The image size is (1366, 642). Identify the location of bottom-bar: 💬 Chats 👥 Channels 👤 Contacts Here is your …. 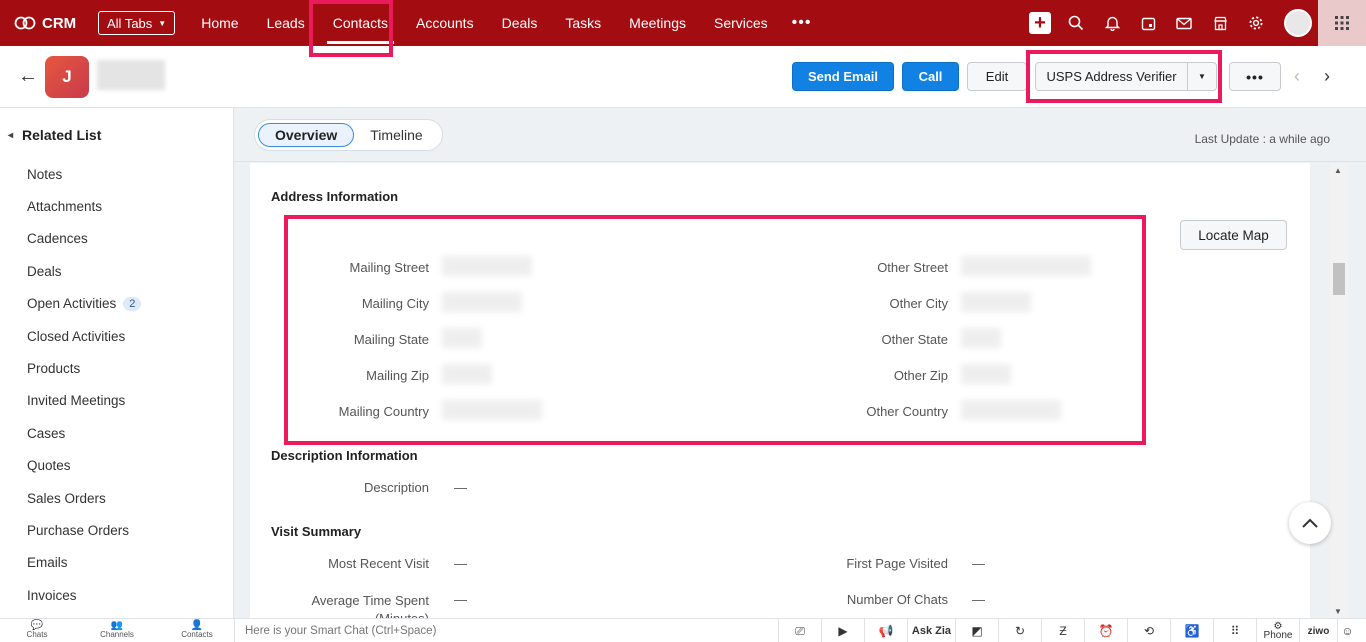
(683, 630).